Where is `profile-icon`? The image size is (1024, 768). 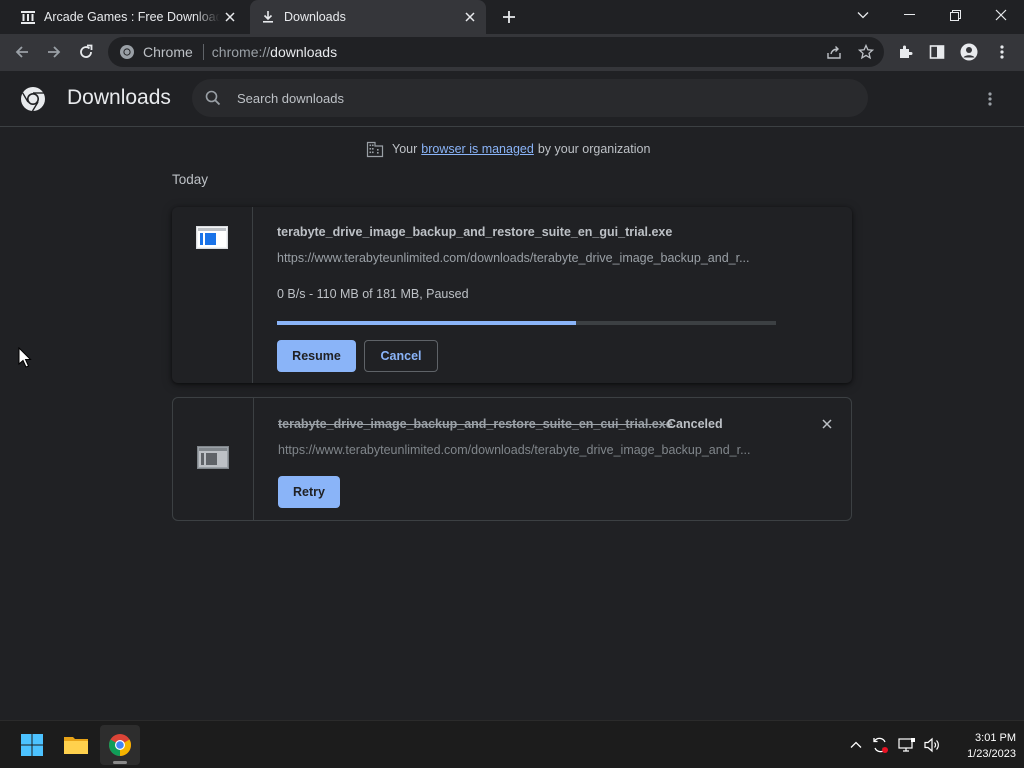
profile-icon is located at coordinates (969, 52).